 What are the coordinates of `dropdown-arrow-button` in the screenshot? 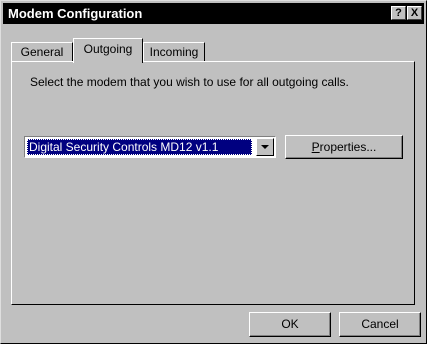 It's located at (265, 147).